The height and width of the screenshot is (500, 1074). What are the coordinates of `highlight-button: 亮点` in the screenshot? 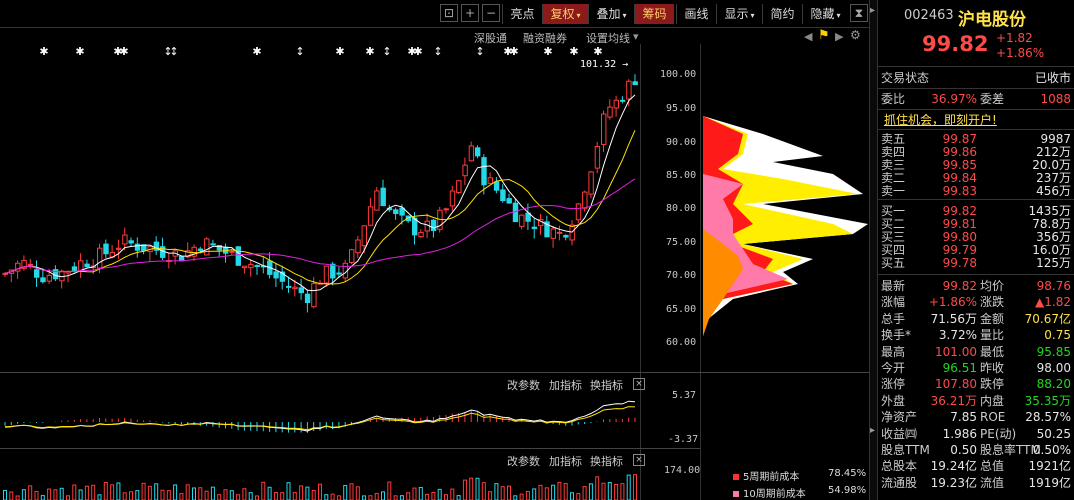 It's located at (522, 14).